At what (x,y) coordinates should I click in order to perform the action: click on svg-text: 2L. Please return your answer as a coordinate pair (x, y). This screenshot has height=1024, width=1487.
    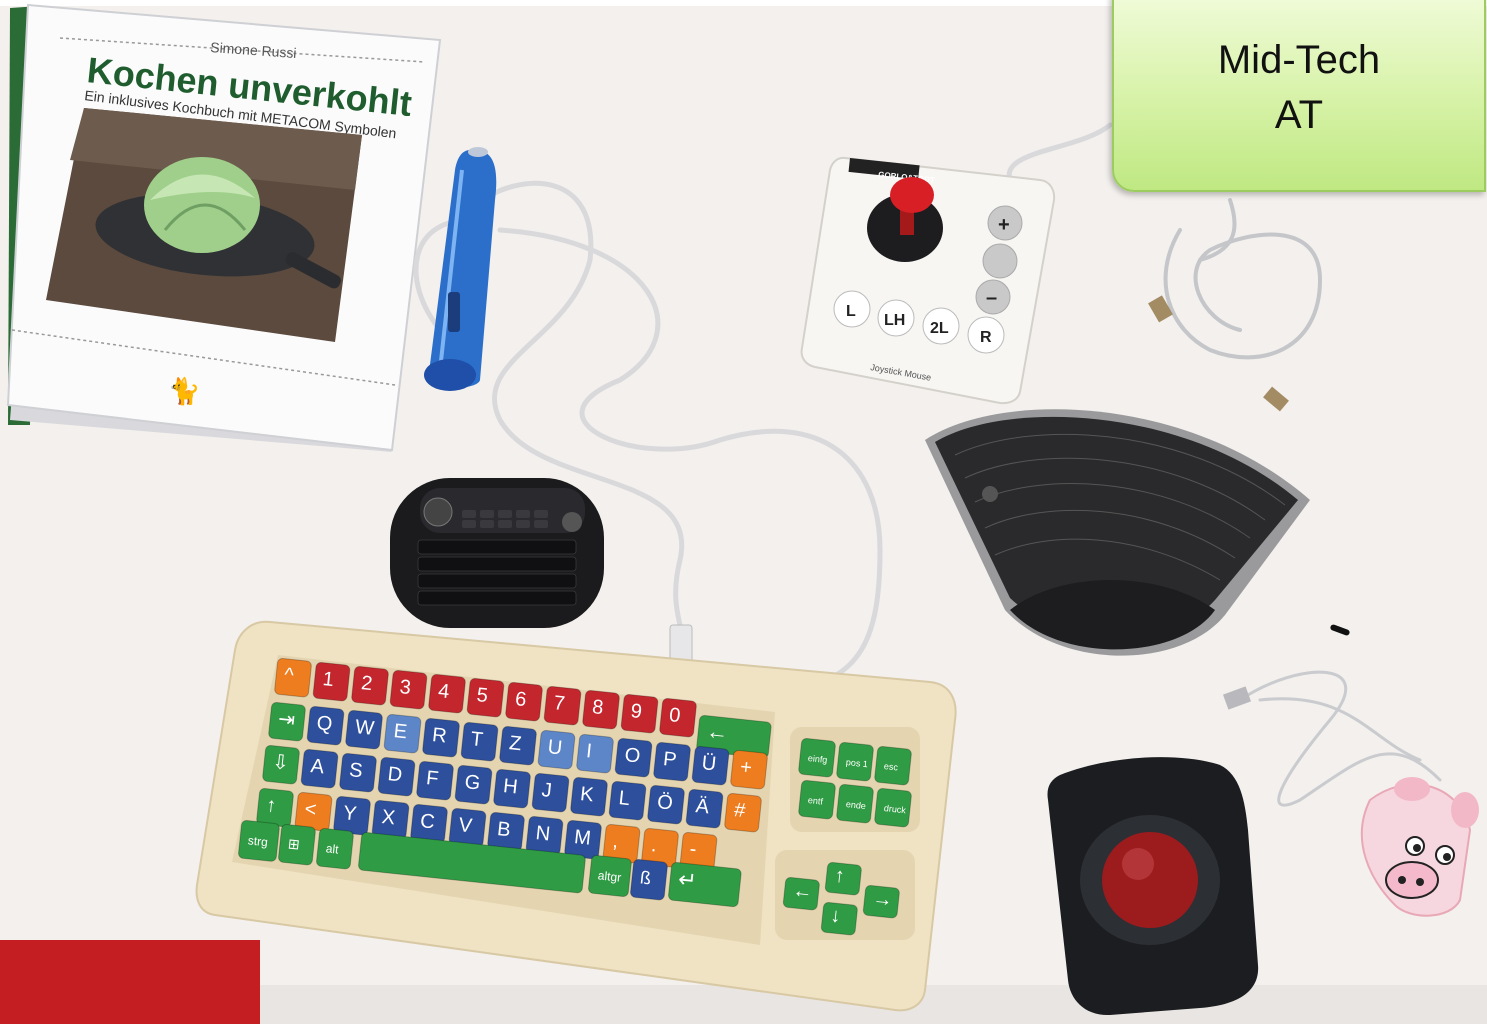
    Looking at the image, I should click on (939, 328).